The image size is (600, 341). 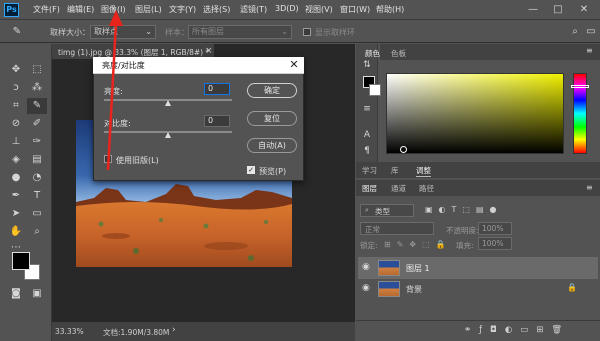 I want to click on reset-button: 复位, so click(x=272, y=118).